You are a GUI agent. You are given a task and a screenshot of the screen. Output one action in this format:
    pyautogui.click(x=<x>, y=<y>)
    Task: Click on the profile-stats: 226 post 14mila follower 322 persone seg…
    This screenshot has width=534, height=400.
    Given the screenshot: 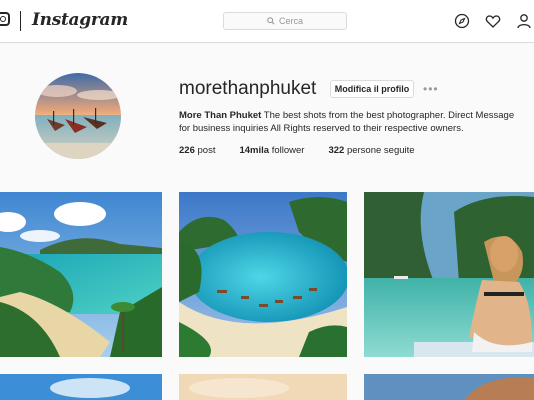 What is the action you would take?
    pyautogui.click(x=309, y=150)
    